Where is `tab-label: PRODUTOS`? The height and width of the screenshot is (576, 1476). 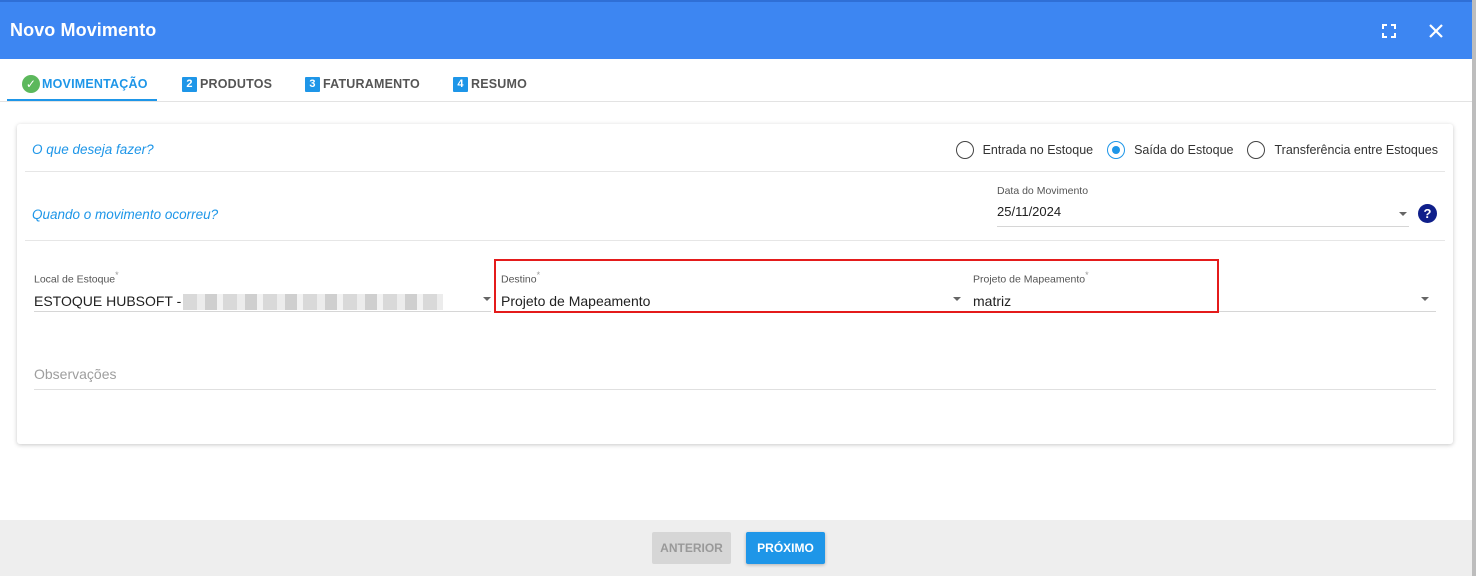 tab-label: PRODUTOS is located at coordinates (236, 84).